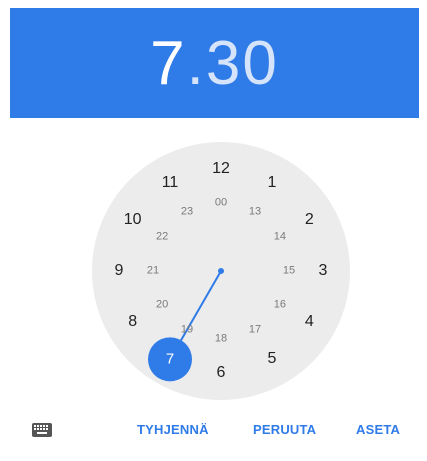 The width and height of the screenshot is (427, 461). What do you see at coordinates (153, 271) in the screenshot?
I see `hour-number-21: 21` at bounding box center [153, 271].